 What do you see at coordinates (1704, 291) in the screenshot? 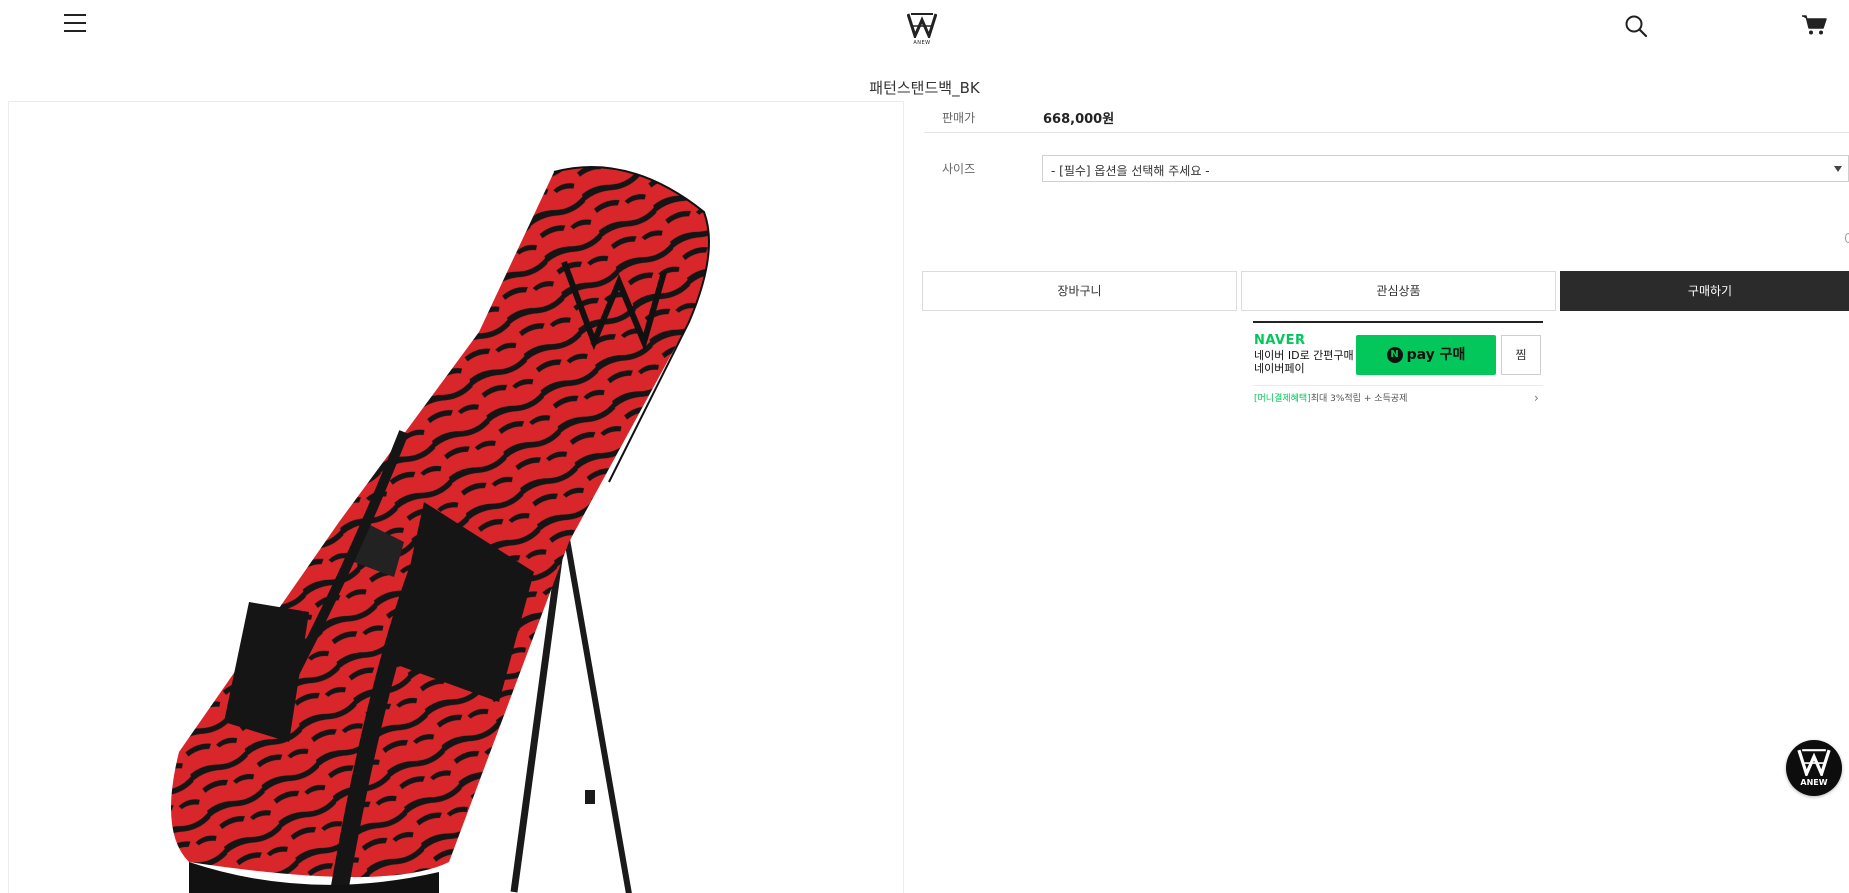
I see `buy-now-button: 구매하기` at bounding box center [1704, 291].